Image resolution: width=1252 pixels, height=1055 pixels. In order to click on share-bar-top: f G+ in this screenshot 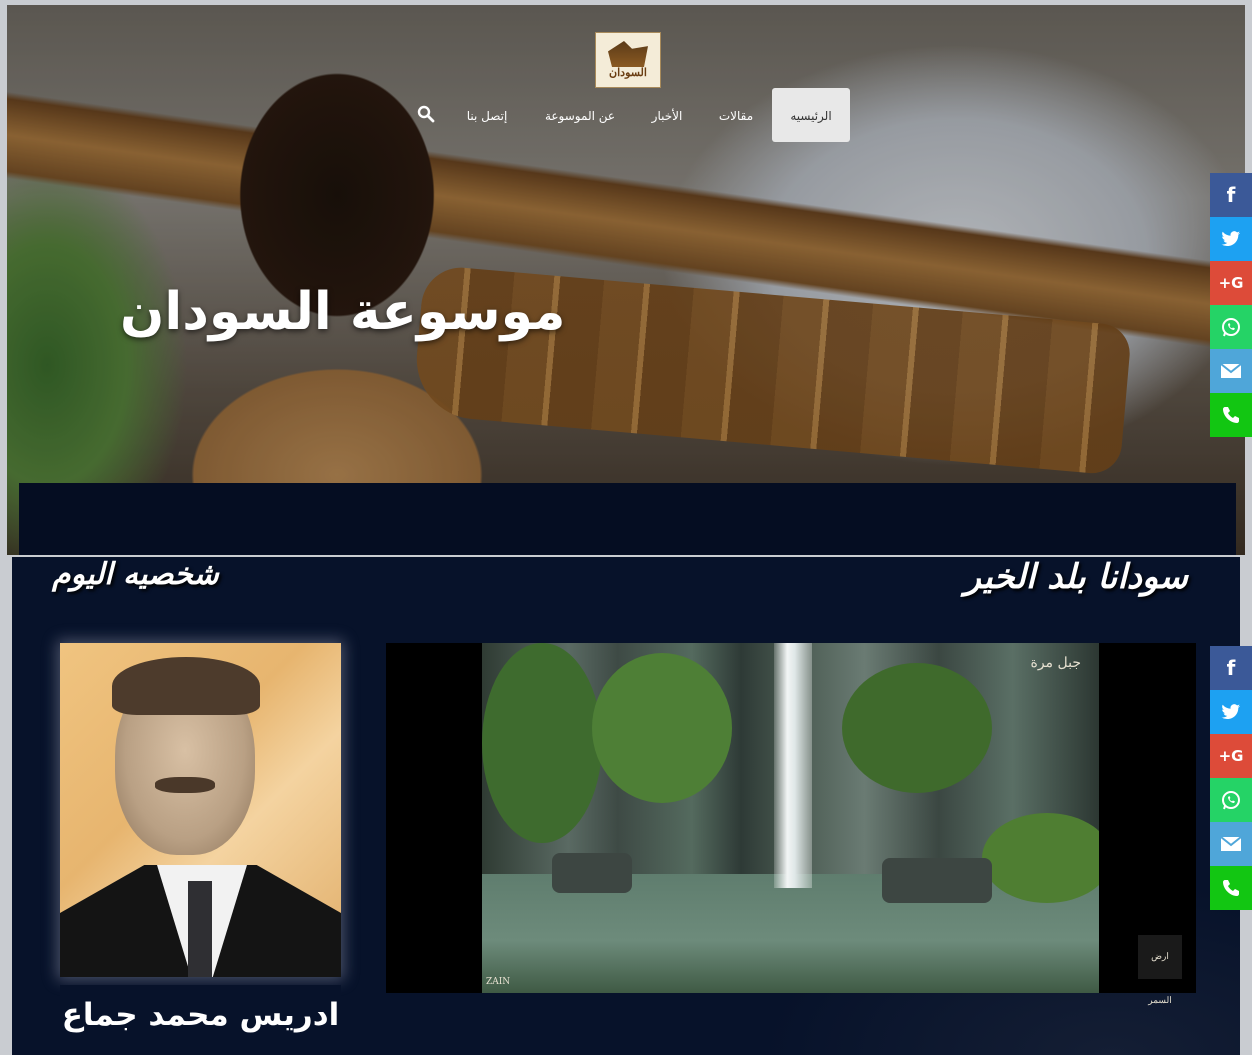, I will do `click(1231, 305)`.